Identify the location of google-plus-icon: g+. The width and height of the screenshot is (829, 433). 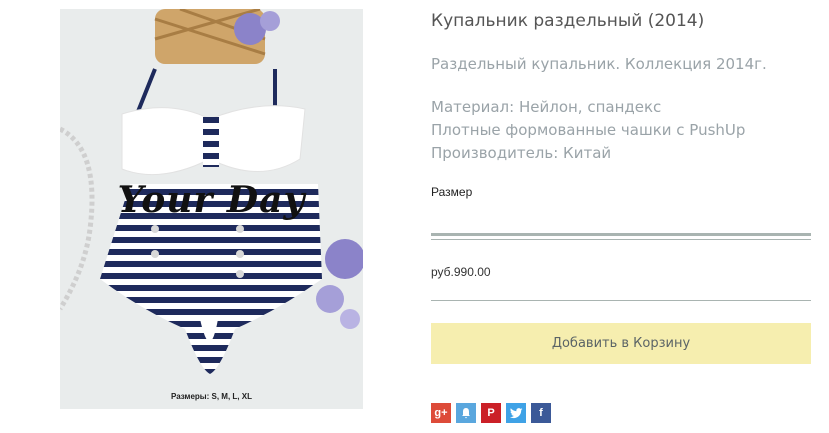
(441, 413).